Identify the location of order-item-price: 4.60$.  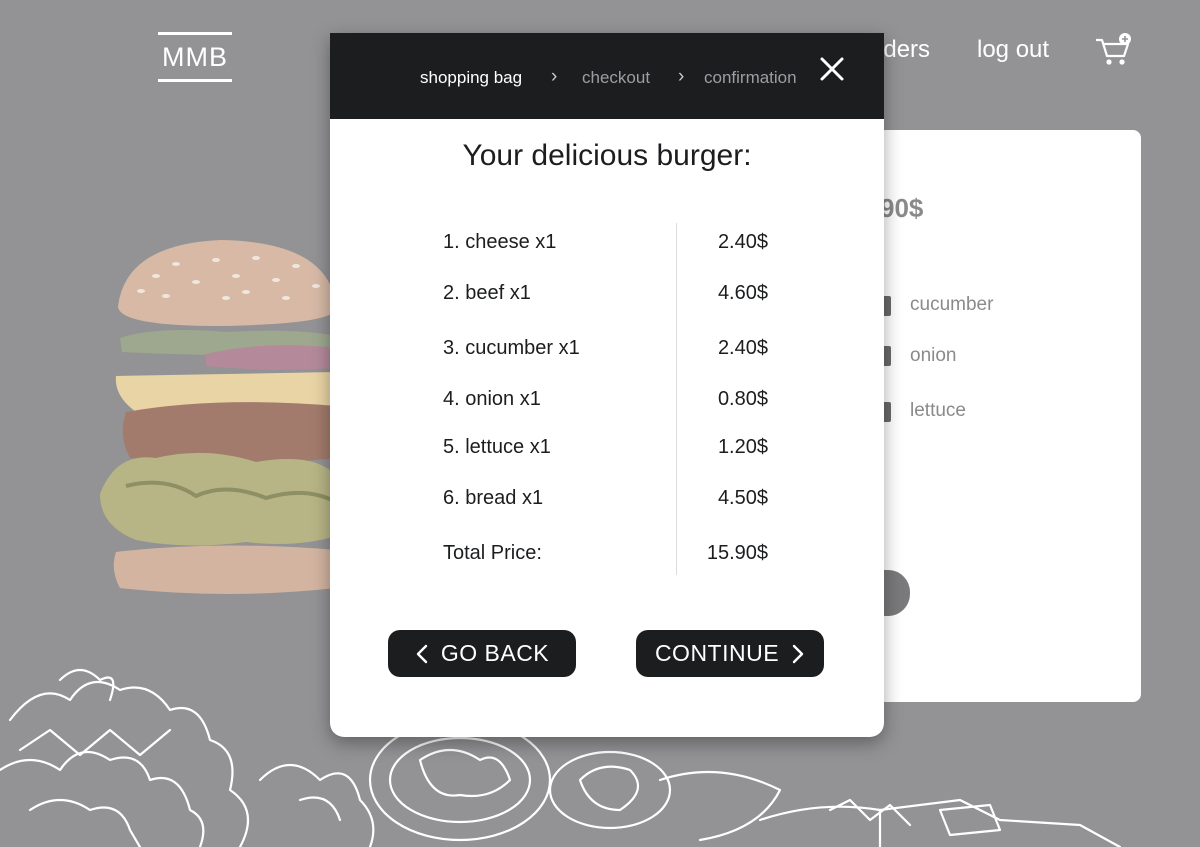
(742, 293).